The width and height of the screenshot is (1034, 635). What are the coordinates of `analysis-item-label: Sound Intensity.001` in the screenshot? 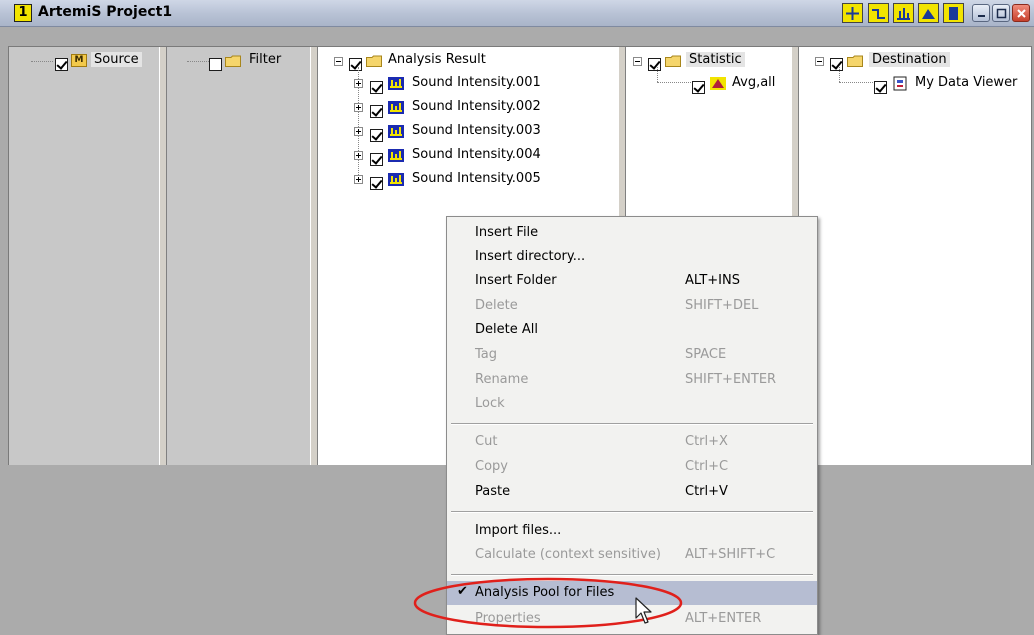 It's located at (476, 82).